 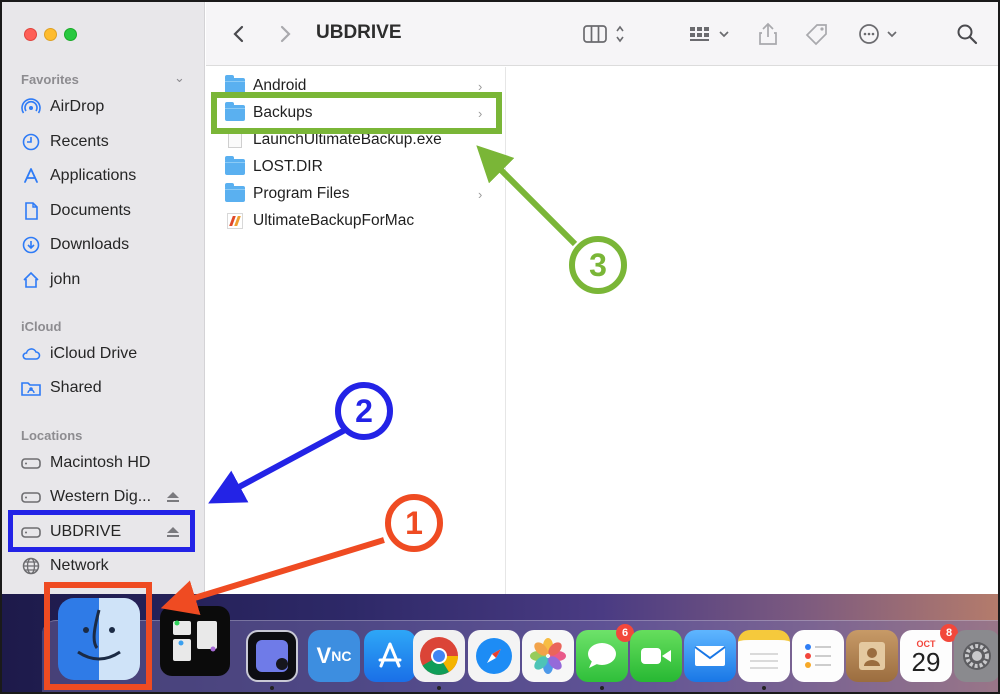 I want to click on highlight-box-step3, so click(x=356, y=113).